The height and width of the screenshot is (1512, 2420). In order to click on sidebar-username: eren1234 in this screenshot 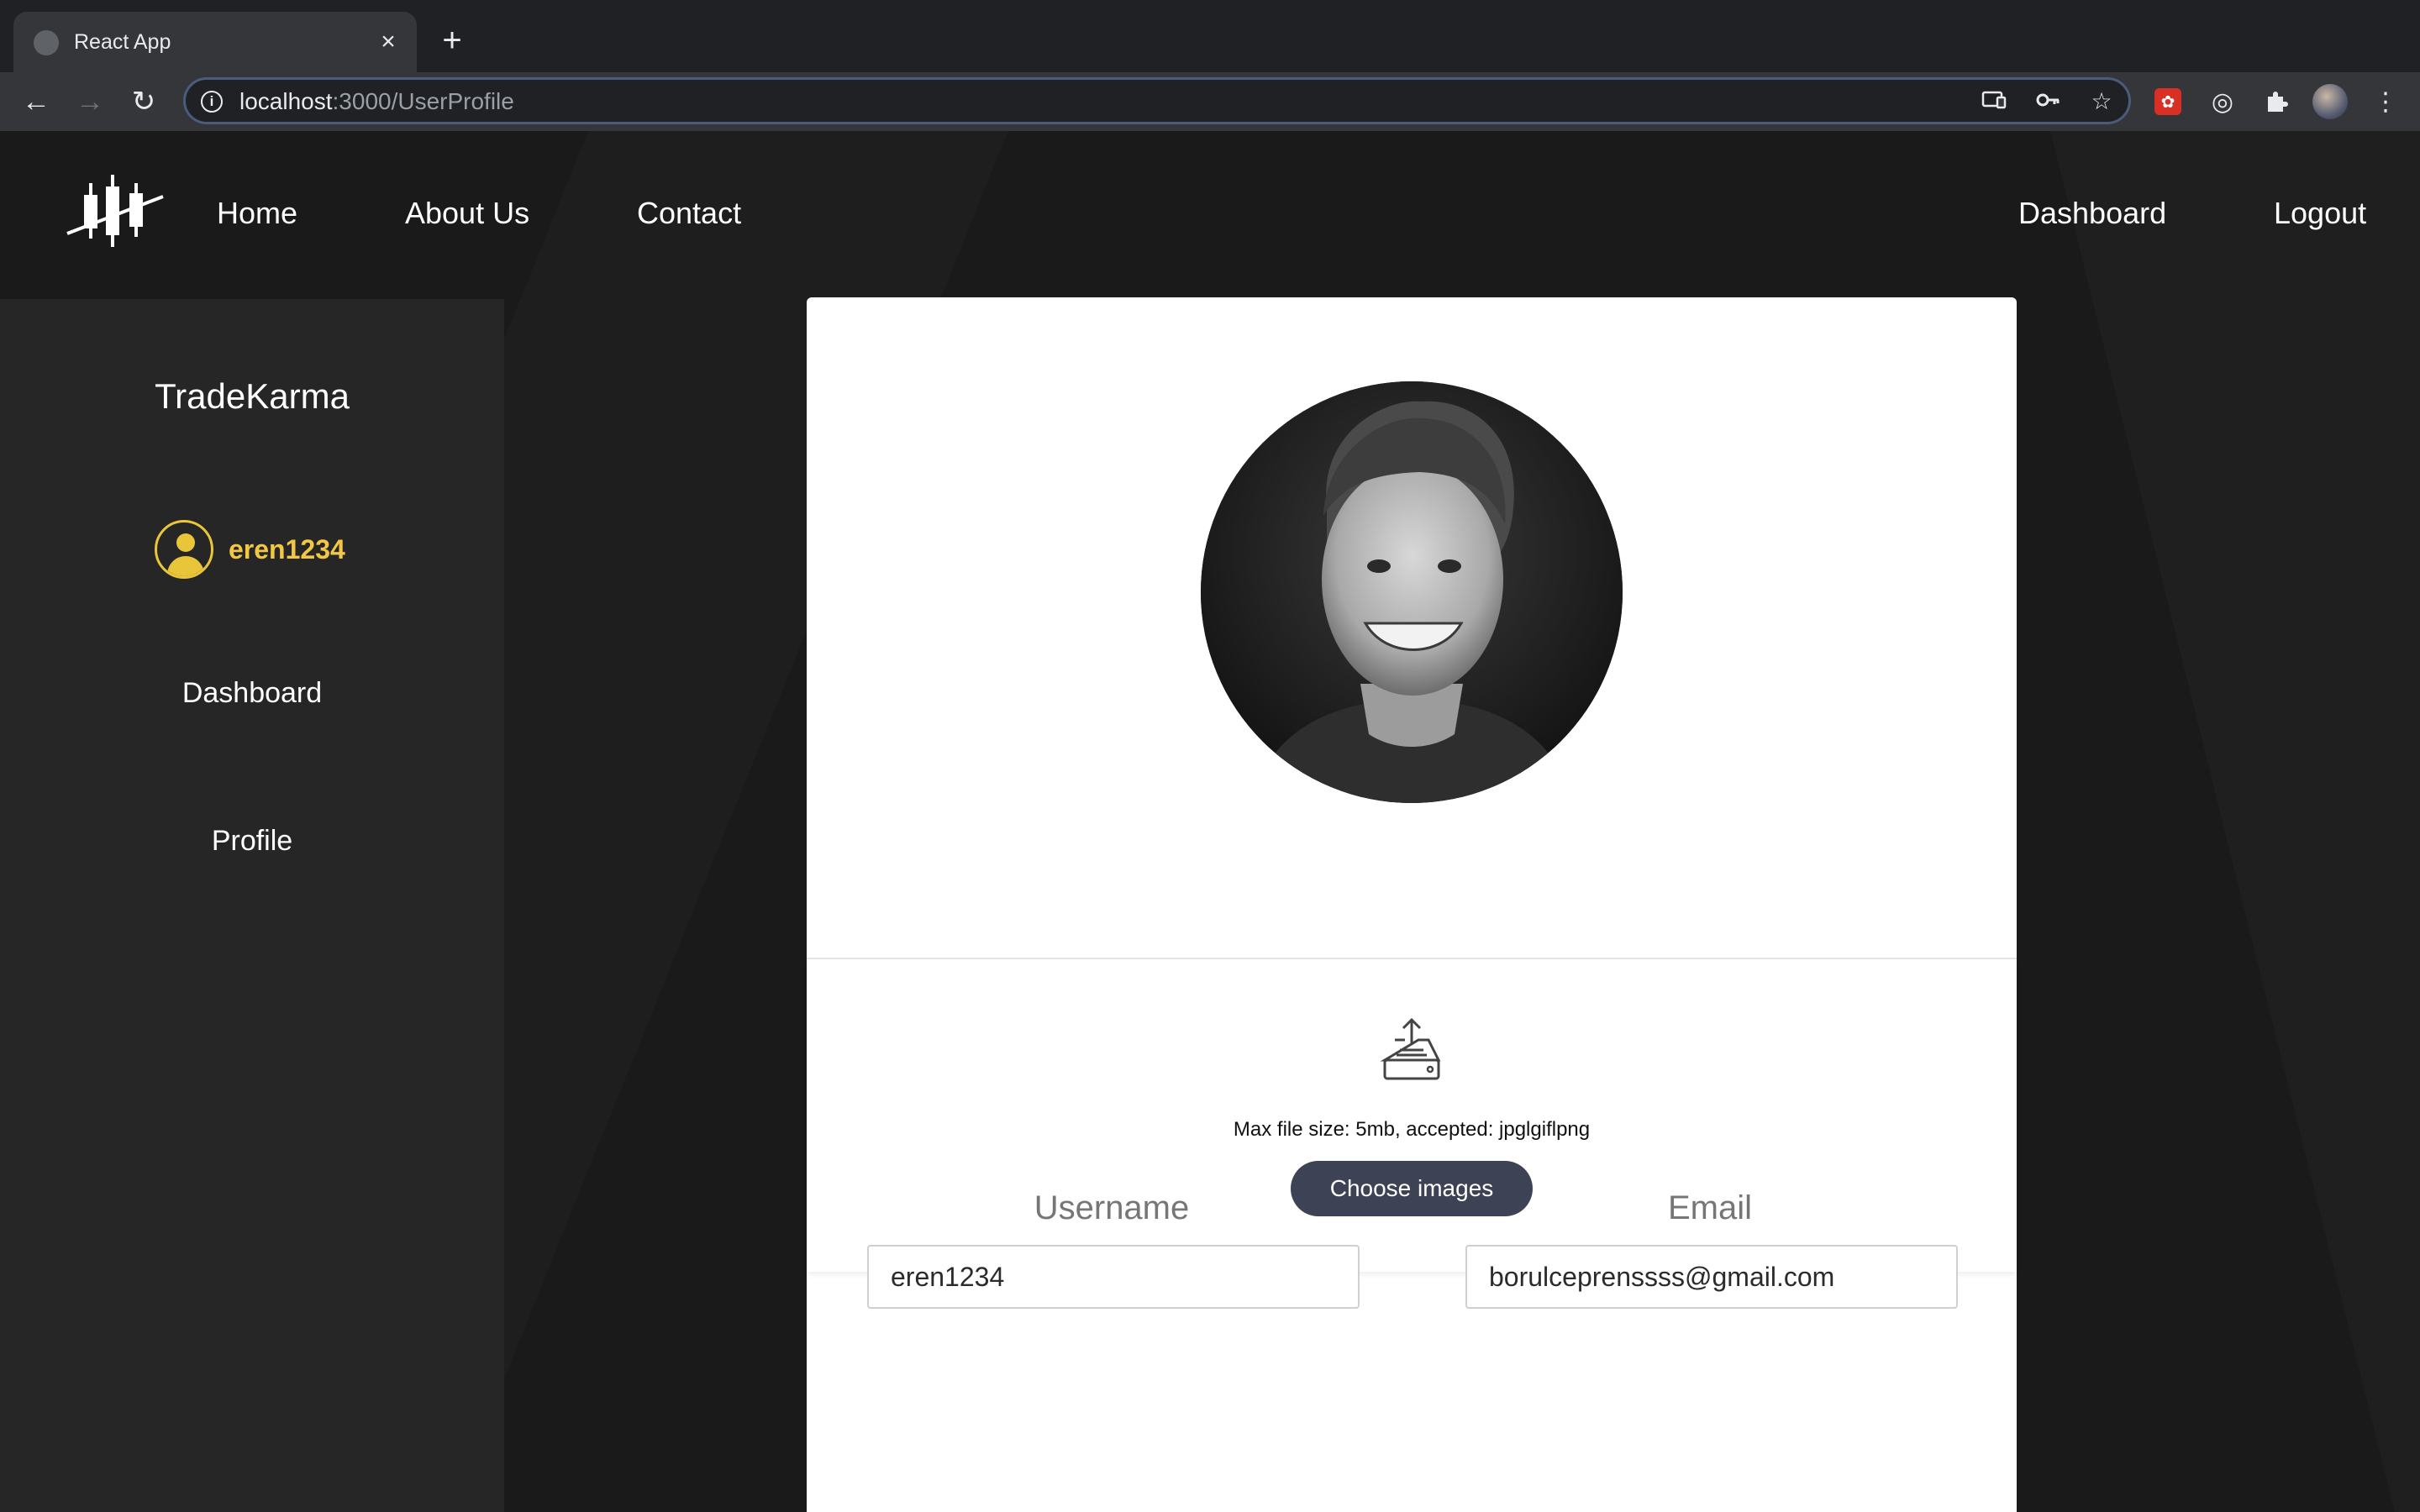, I will do `click(287, 548)`.